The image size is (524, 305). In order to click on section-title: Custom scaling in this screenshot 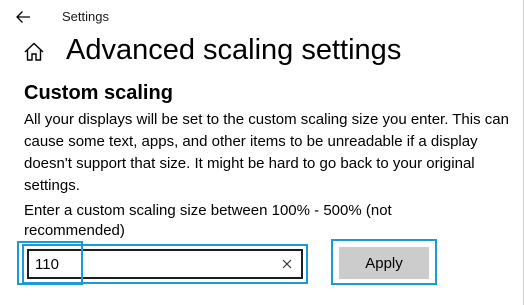, I will do `click(98, 93)`.